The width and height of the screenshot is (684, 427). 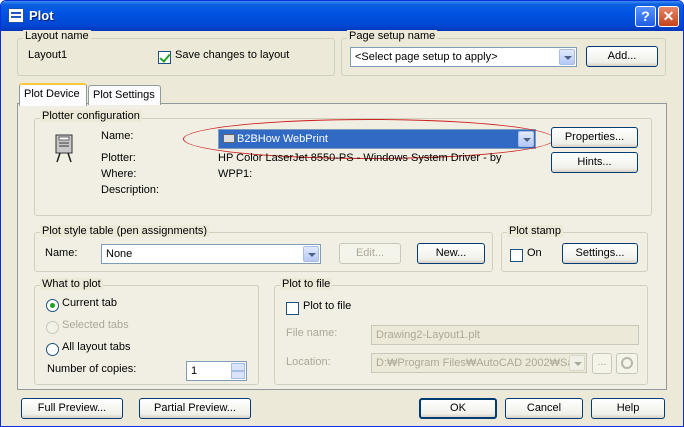 I want to click on page-setup-legend: Page setup name, so click(x=392, y=36).